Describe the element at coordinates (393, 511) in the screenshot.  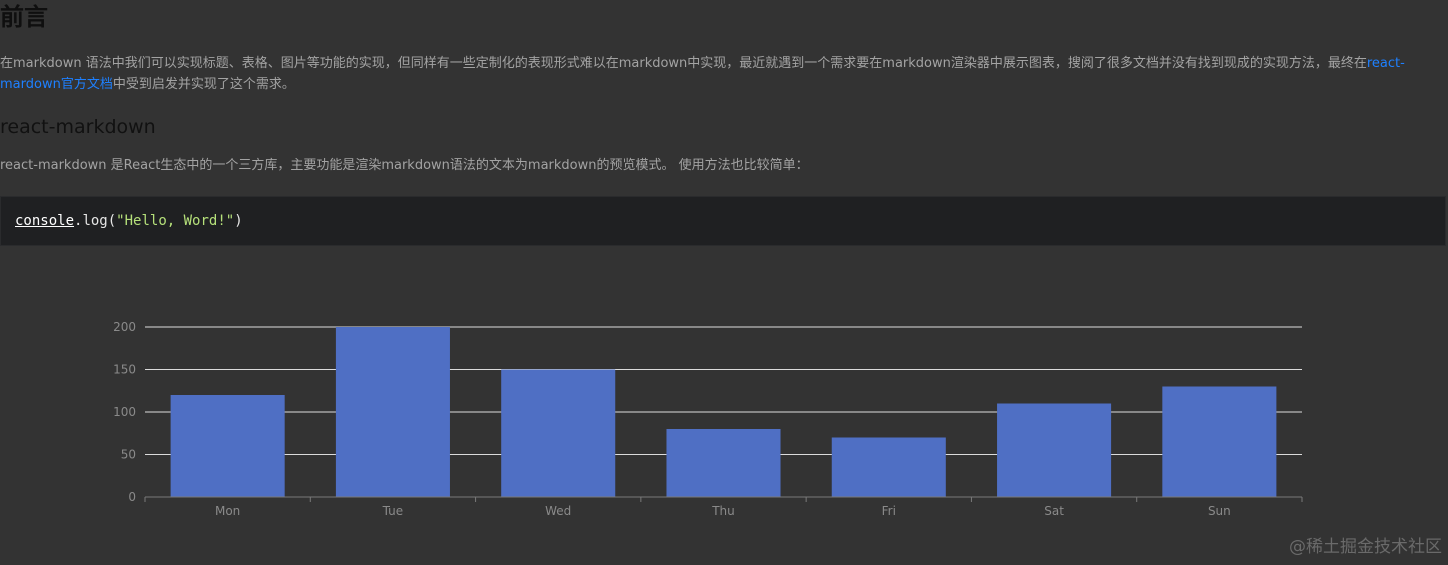
I see `x-tick-label: Tue` at that location.